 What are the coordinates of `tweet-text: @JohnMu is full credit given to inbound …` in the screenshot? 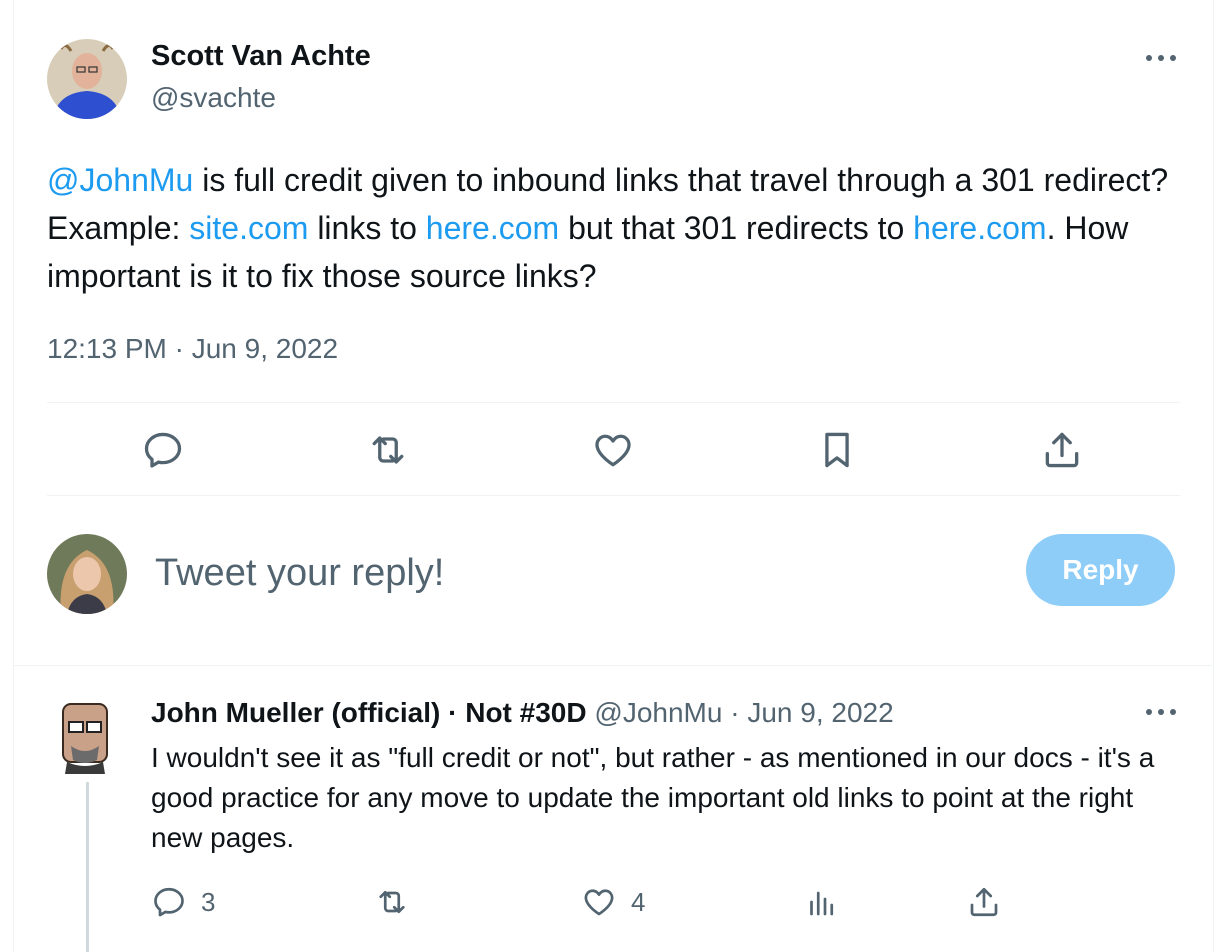 It's located at (617, 228).